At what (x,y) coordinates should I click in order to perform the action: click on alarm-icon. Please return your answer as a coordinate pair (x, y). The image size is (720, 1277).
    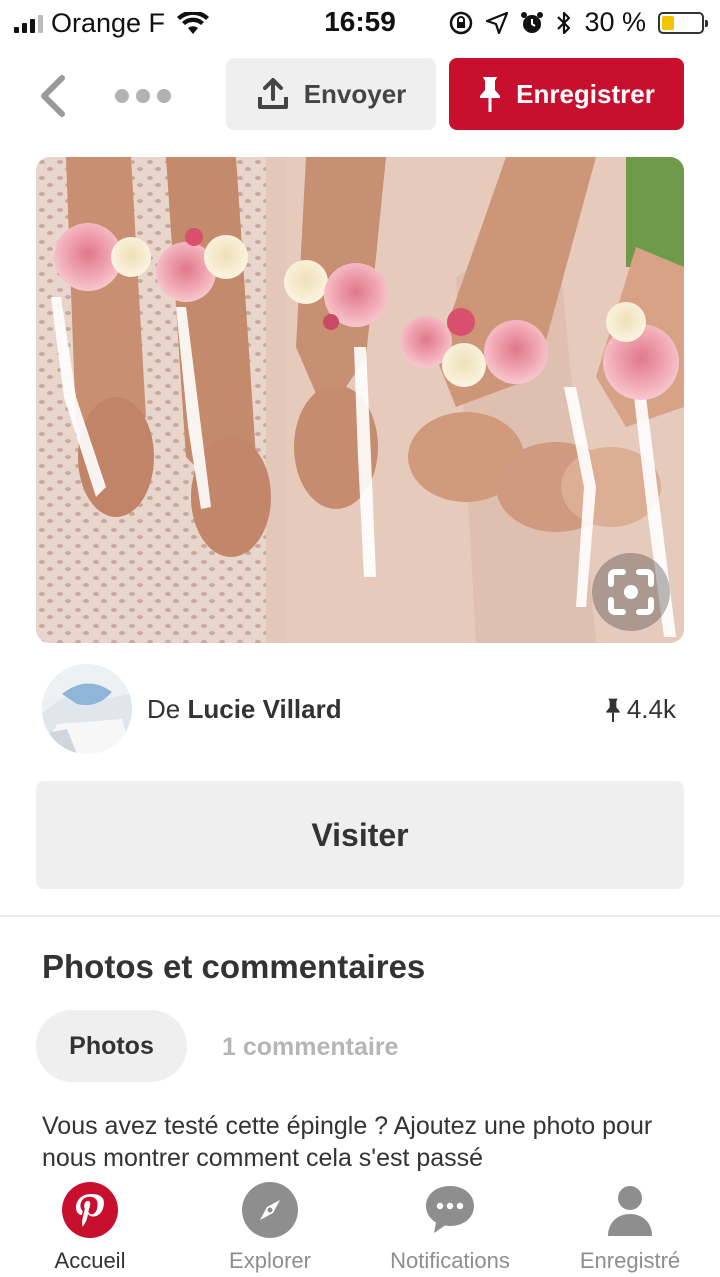
    Looking at the image, I should click on (532, 22).